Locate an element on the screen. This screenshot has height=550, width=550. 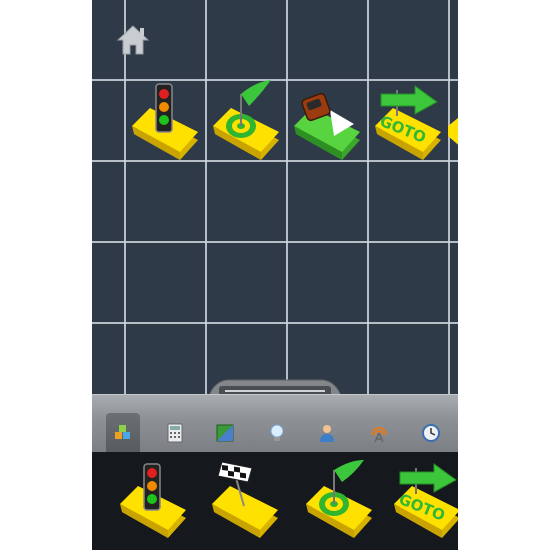
lightbulb-icon is located at coordinates (277, 432).